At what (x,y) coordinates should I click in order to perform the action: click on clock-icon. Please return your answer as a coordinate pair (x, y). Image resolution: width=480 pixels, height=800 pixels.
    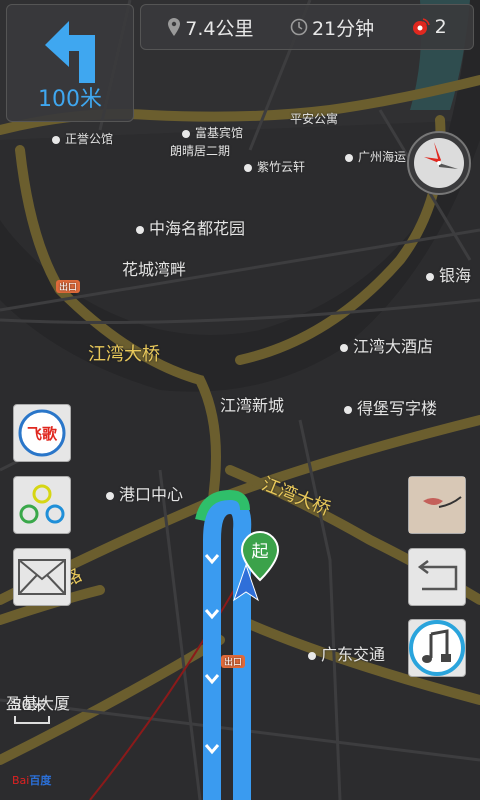
    Looking at the image, I should click on (299, 27).